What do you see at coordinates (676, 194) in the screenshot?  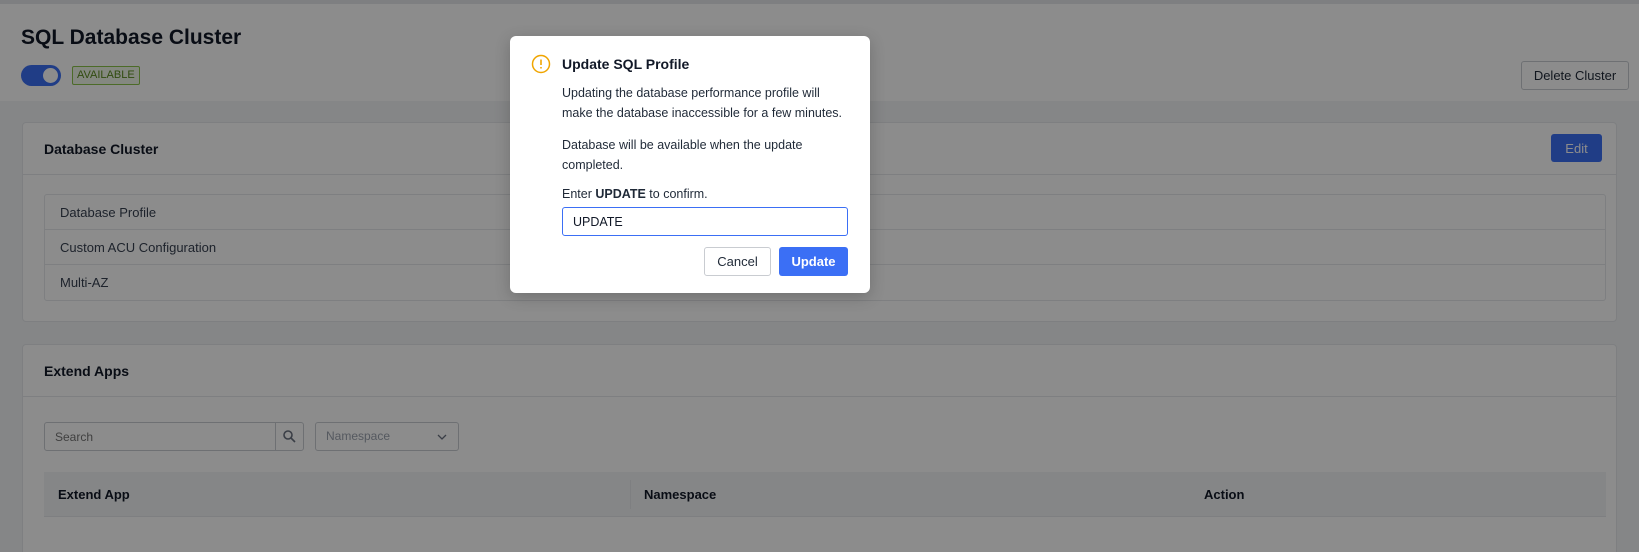 I see `confirm-suffix: to confirm.` at bounding box center [676, 194].